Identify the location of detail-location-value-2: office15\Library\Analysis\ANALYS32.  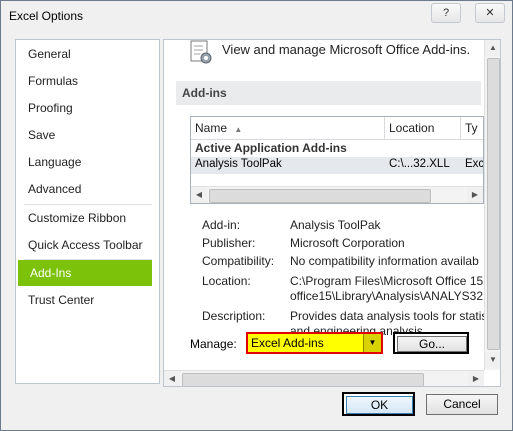
(386, 296).